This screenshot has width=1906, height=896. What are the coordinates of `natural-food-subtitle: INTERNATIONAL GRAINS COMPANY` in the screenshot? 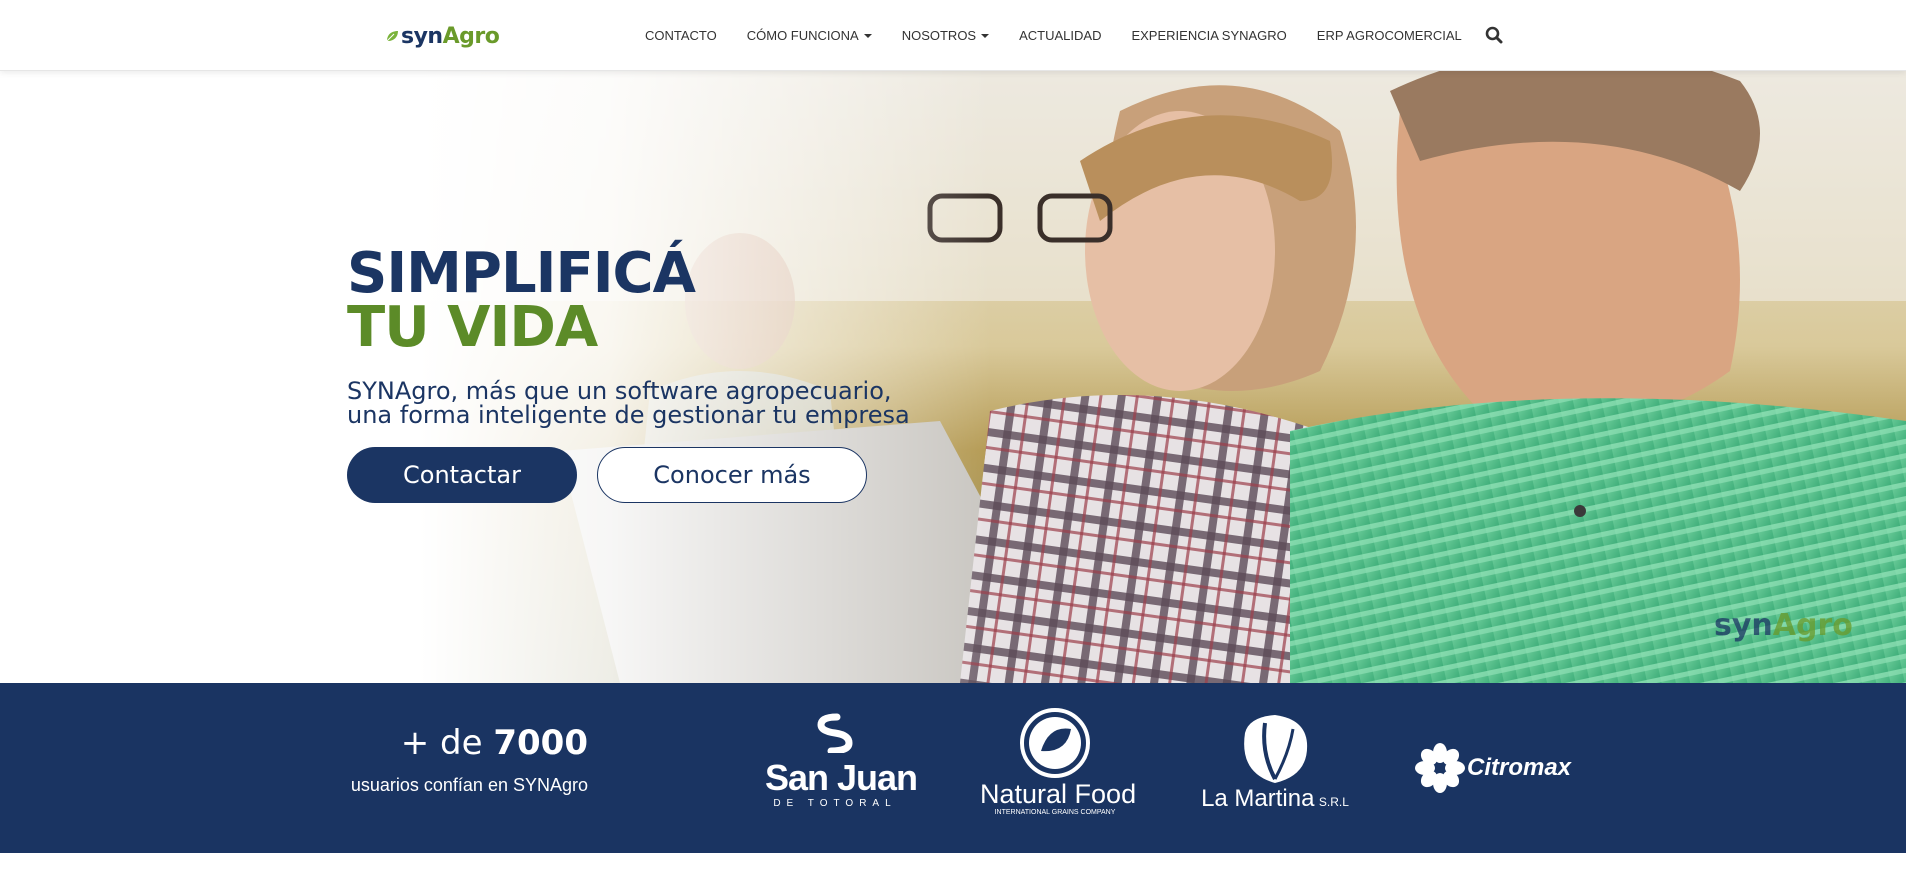 It's located at (1055, 812).